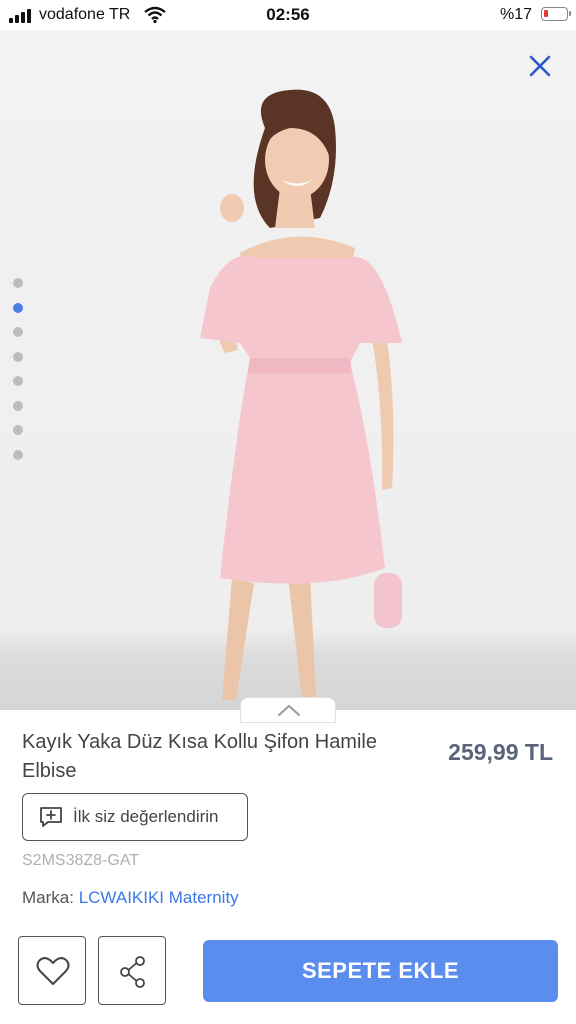 This screenshot has height=1024, width=576. What do you see at coordinates (48, 897) in the screenshot?
I see `brand-label: Marka:` at bounding box center [48, 897].